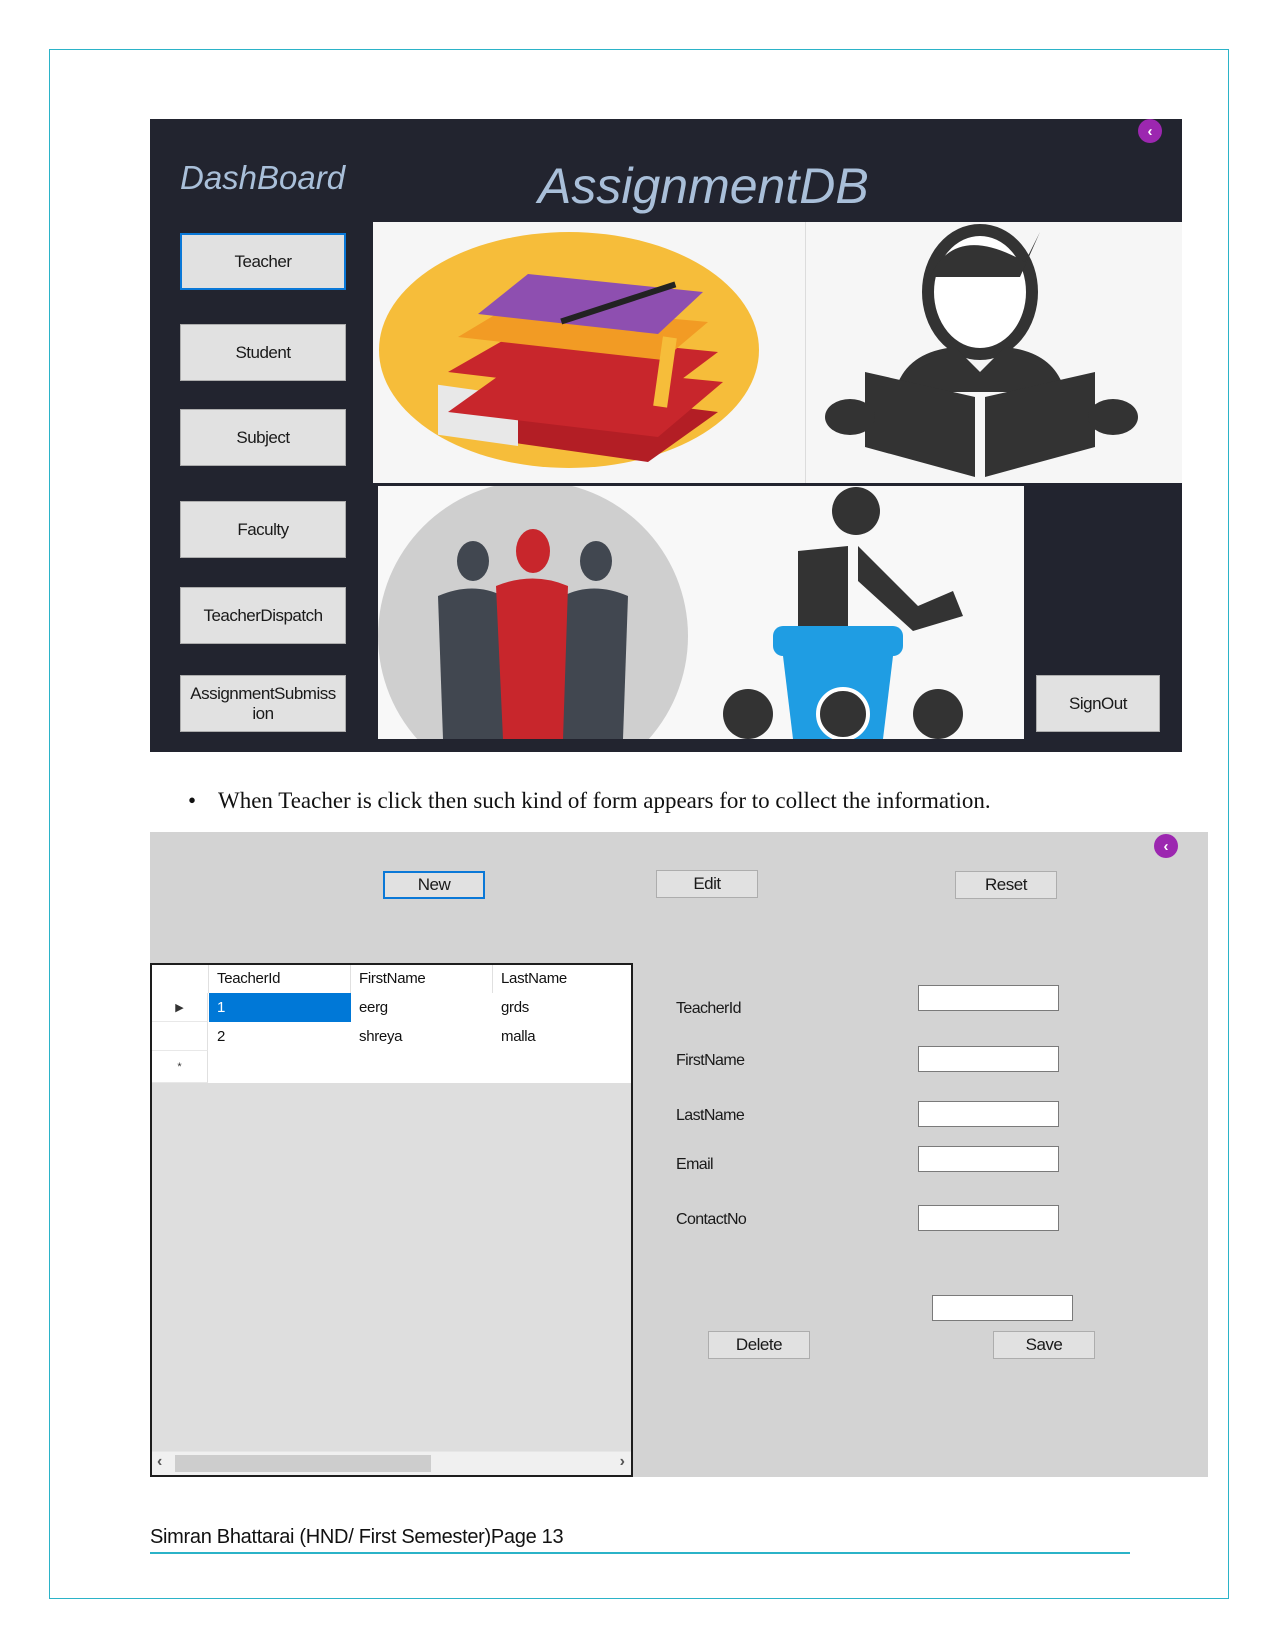 Image resolution: width=1275 pixels, height=1651 pixels. I want to click on save-button: Save, so click(1044, 1345).